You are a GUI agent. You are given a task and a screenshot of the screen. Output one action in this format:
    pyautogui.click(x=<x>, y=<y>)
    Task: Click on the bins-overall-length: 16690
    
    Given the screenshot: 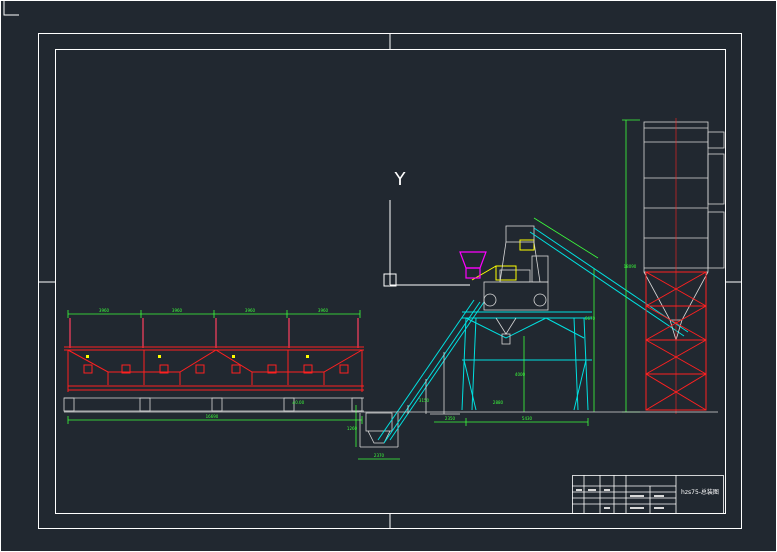 What is the action you would take?
    pyautogui.click(x=212, y=416)
    